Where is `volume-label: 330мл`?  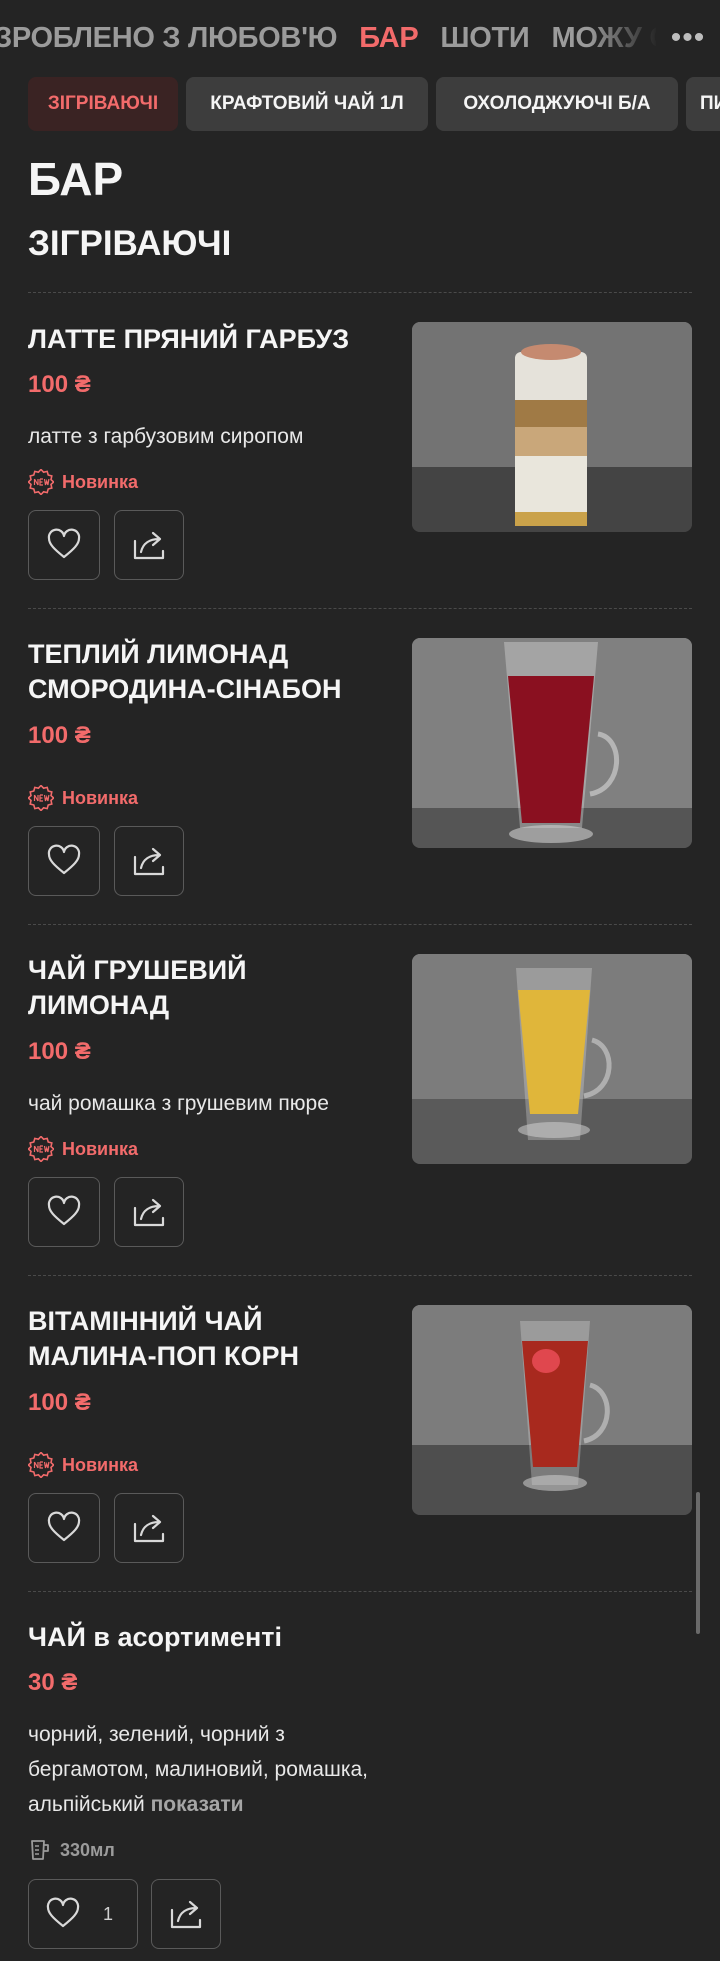
volume-label: 330мл is located at coordinates (87, 1849).